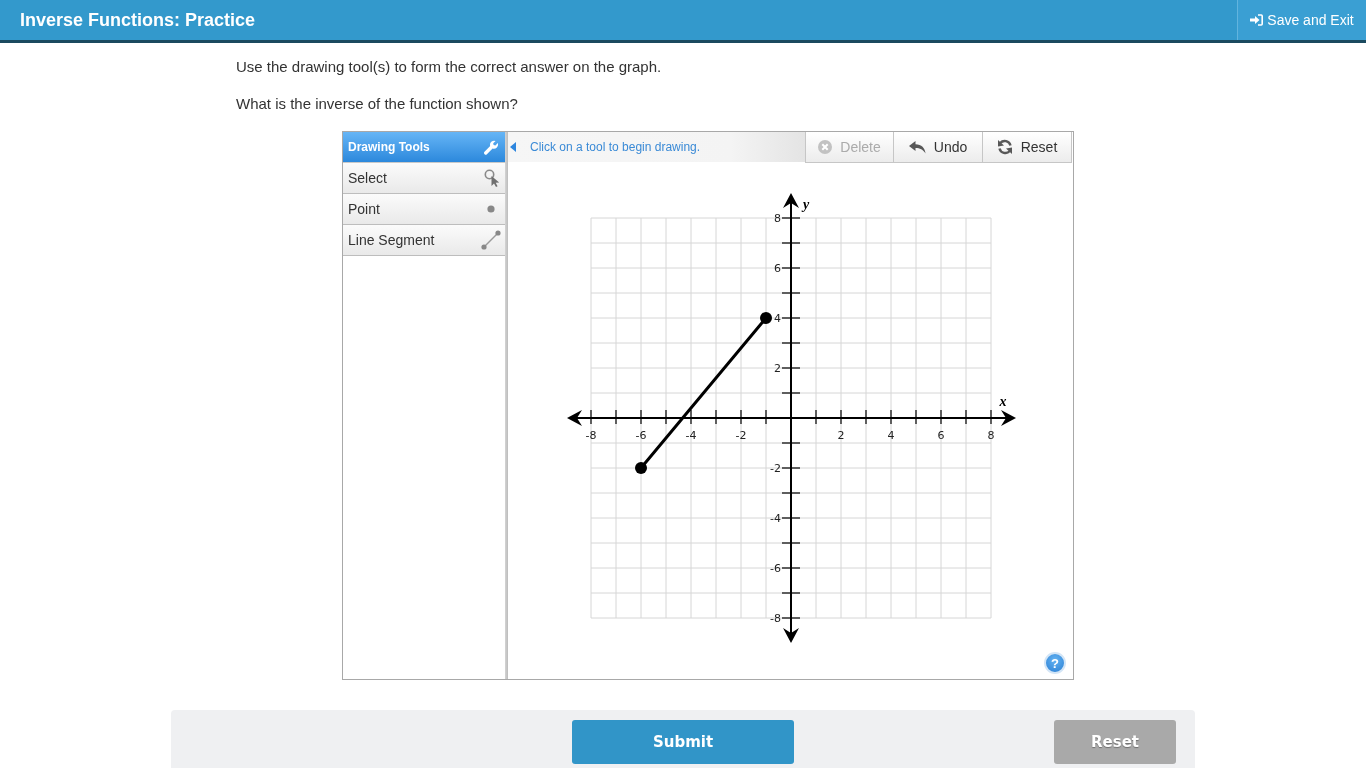 Image resolution: width=1366 pixels, height=768 pixels. Describe the element at coordinates (424, 209) in the screenshot. I see `tool-button: Point` at that location.